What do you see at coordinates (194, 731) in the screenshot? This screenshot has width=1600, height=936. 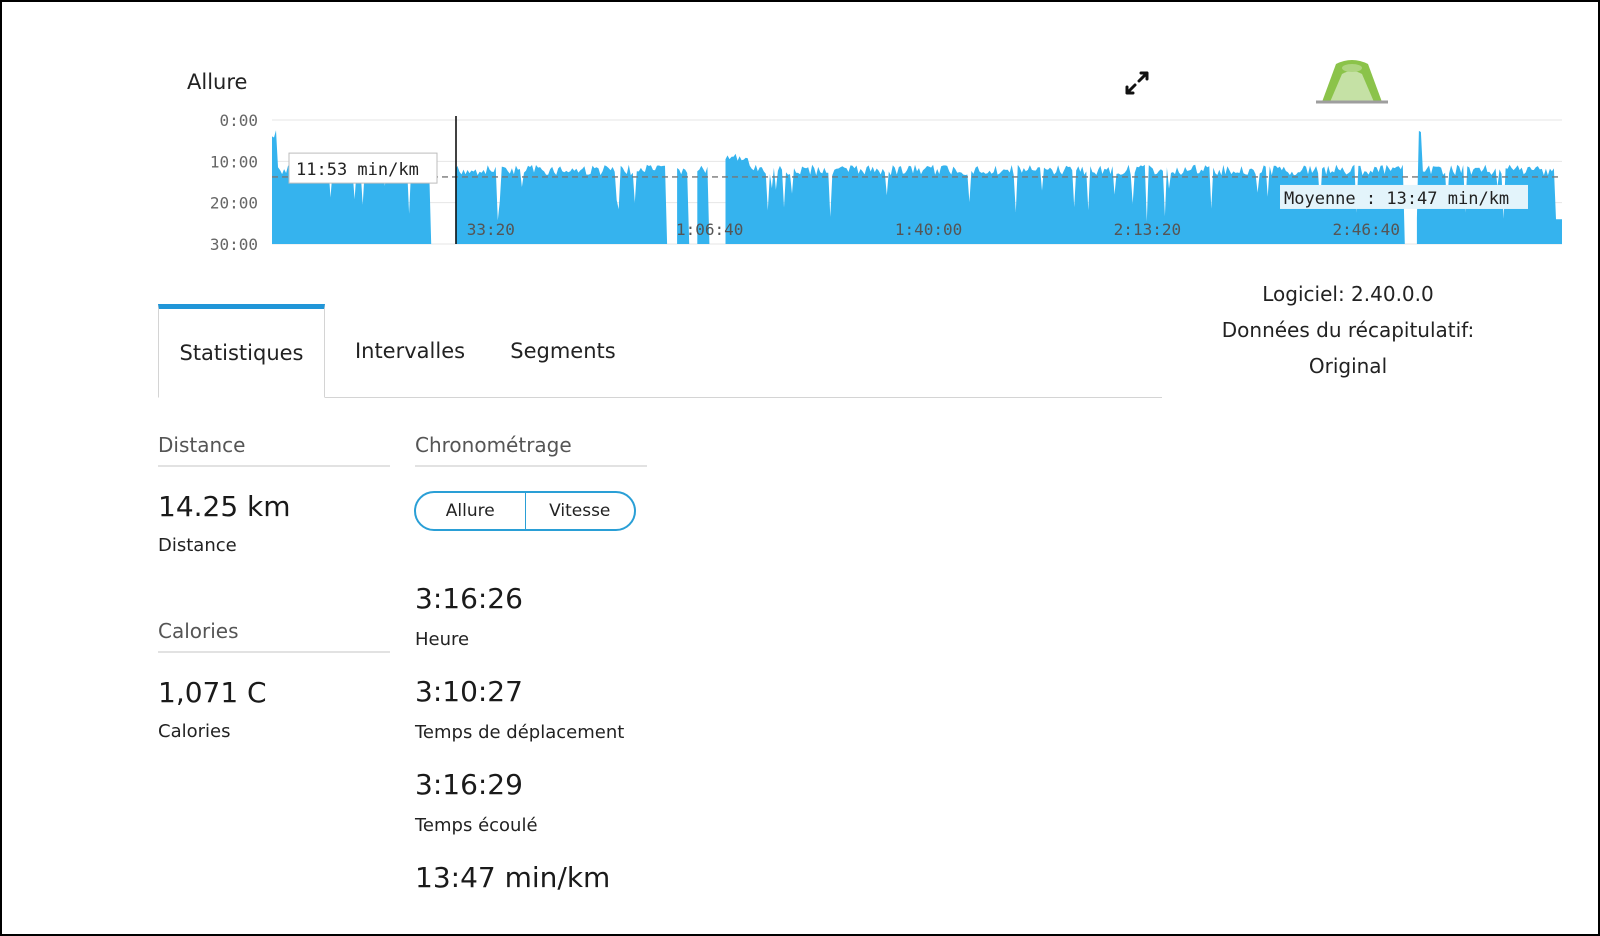 I see `calories-label: Calories` at bounding box center [194, 731].